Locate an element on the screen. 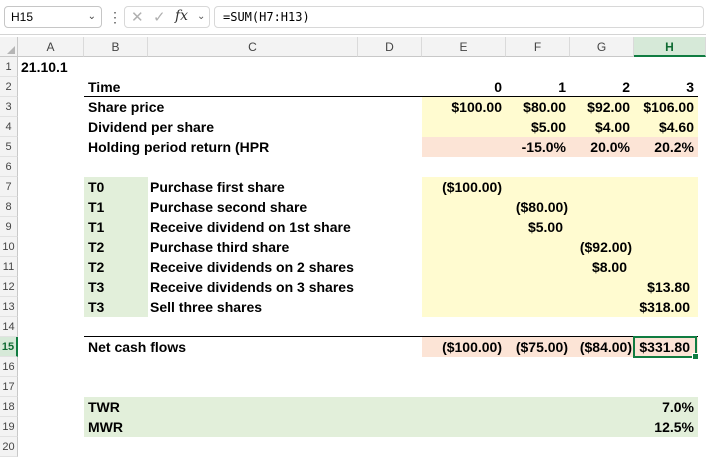 The width and height of the screenshot is (706, 457). row-header-1: 1 is located at coordinates (9, 67).